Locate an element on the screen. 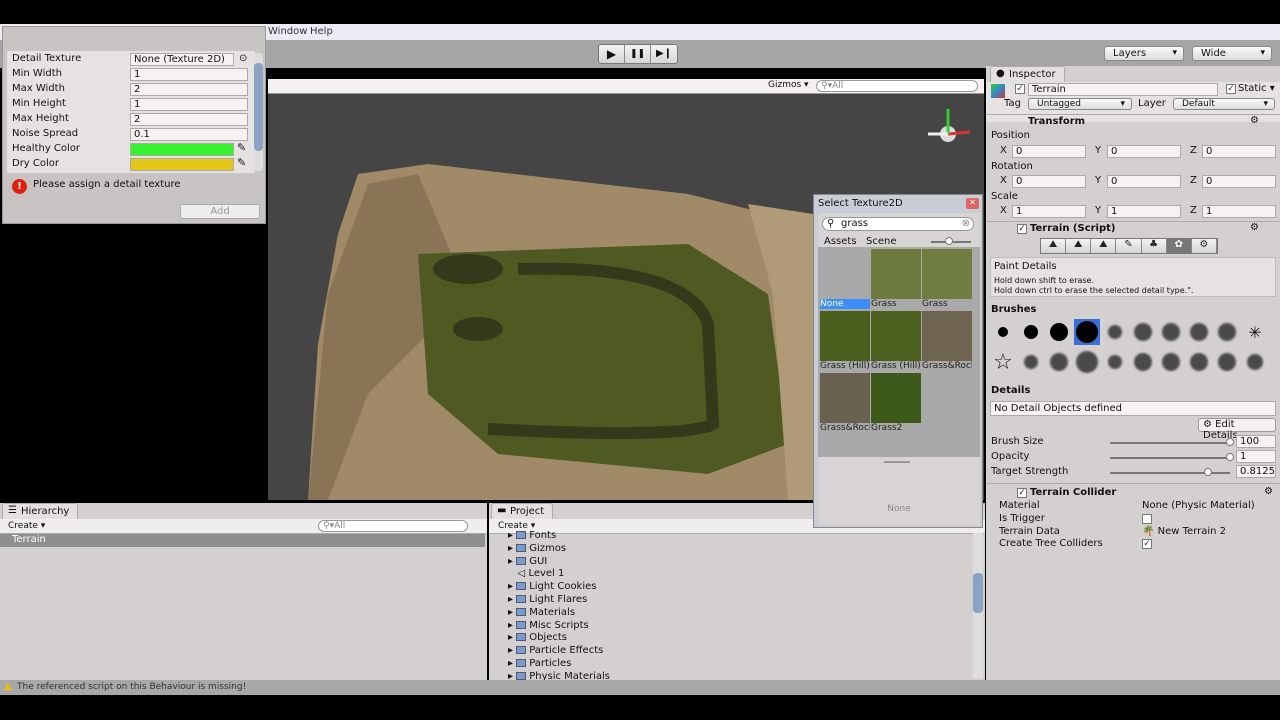 The width and height of the screenshot is (1280, 720). layout-dropdown: Wide is located at coordinates (1232, 53).